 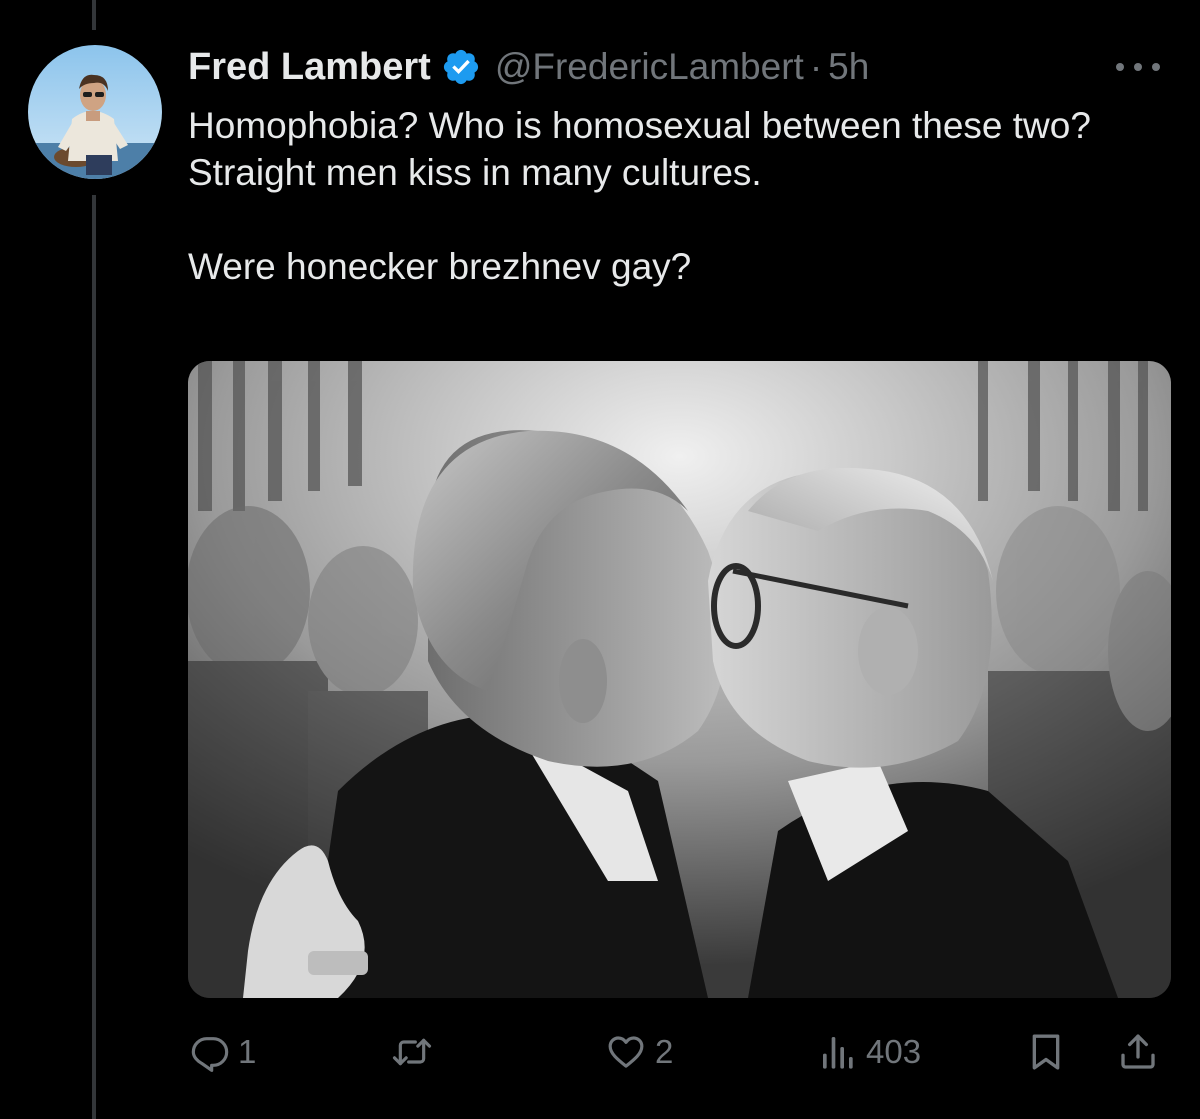 I want to click on more-options-button, so click(x=1138, y=67).